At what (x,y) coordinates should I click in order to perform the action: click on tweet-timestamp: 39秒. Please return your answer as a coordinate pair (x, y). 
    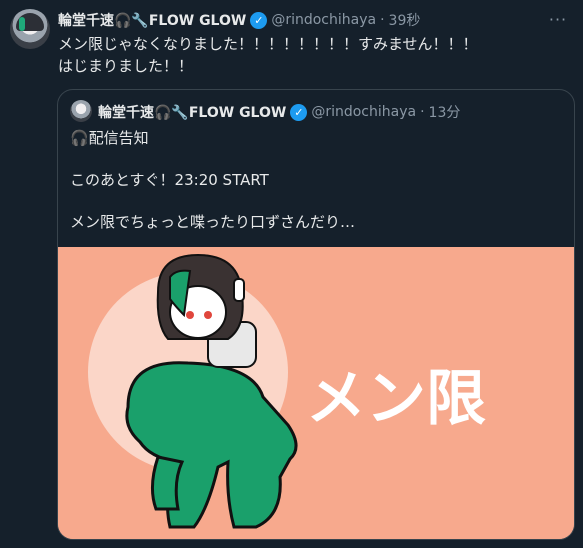
    Looking at the image, I should click on (405, 20).